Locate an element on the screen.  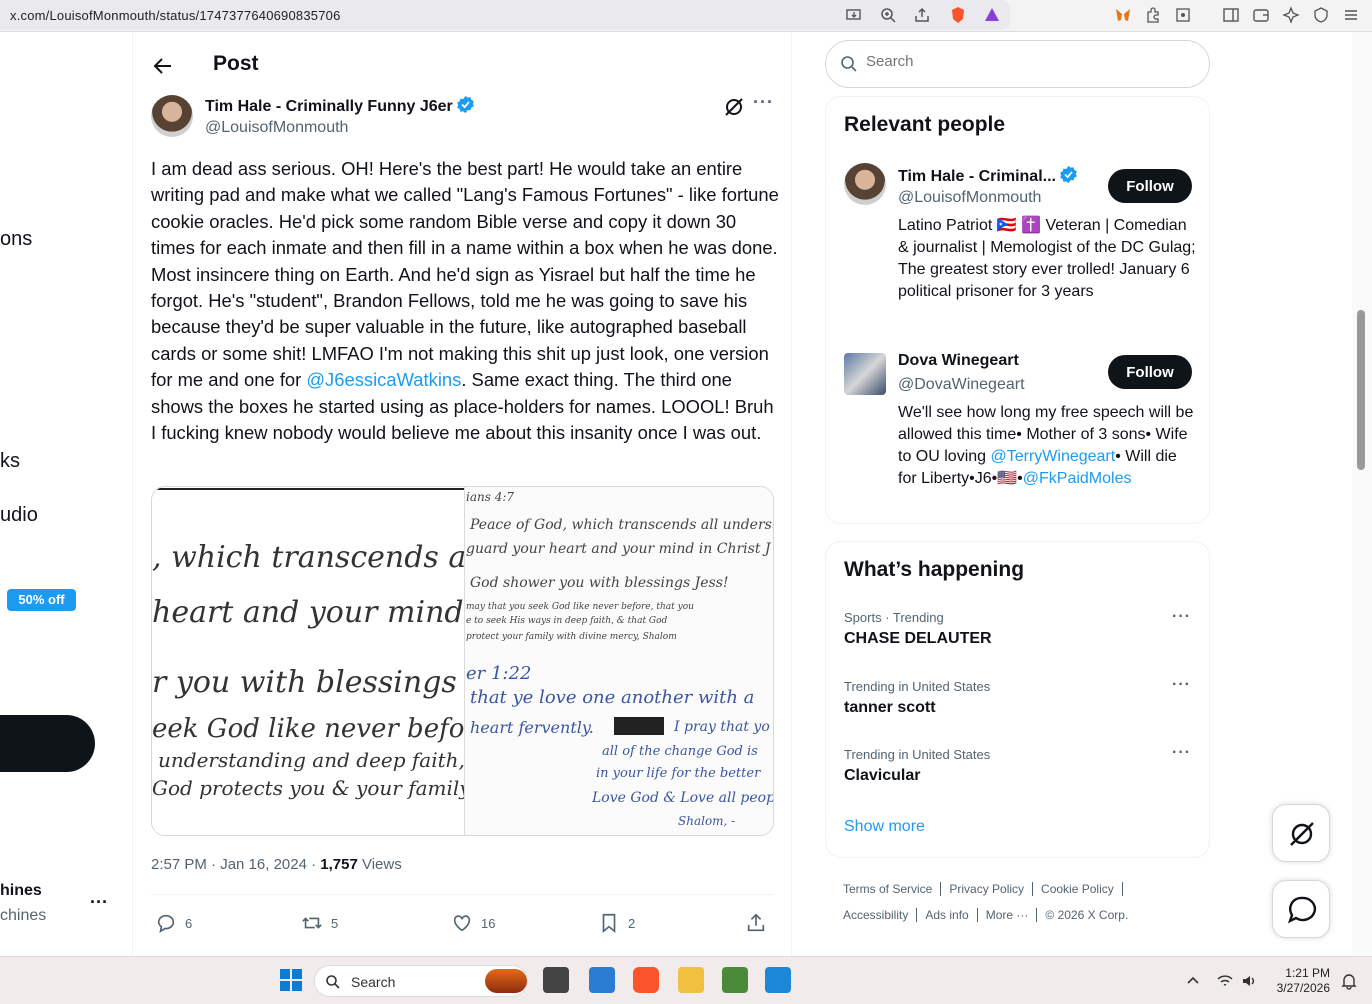
trend-name: Clavicular is located at coordinates (882, 776).